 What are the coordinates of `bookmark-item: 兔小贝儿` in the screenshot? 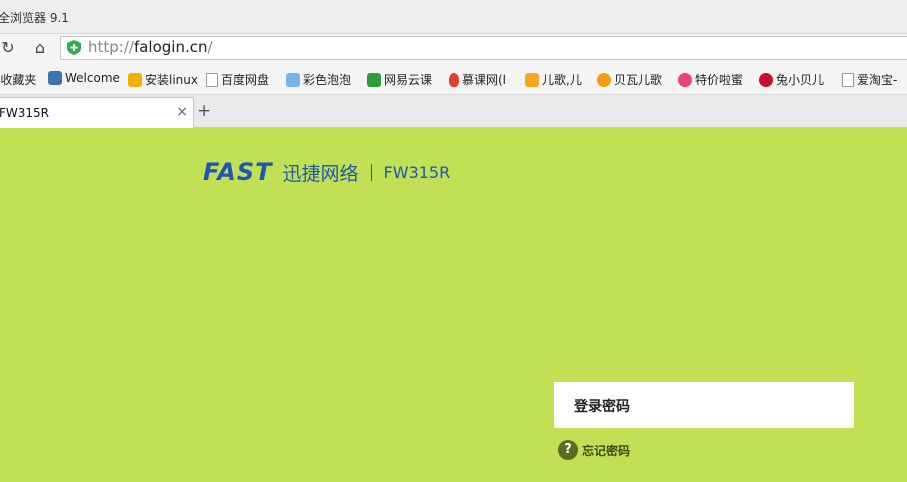 It's located at (791, 79).